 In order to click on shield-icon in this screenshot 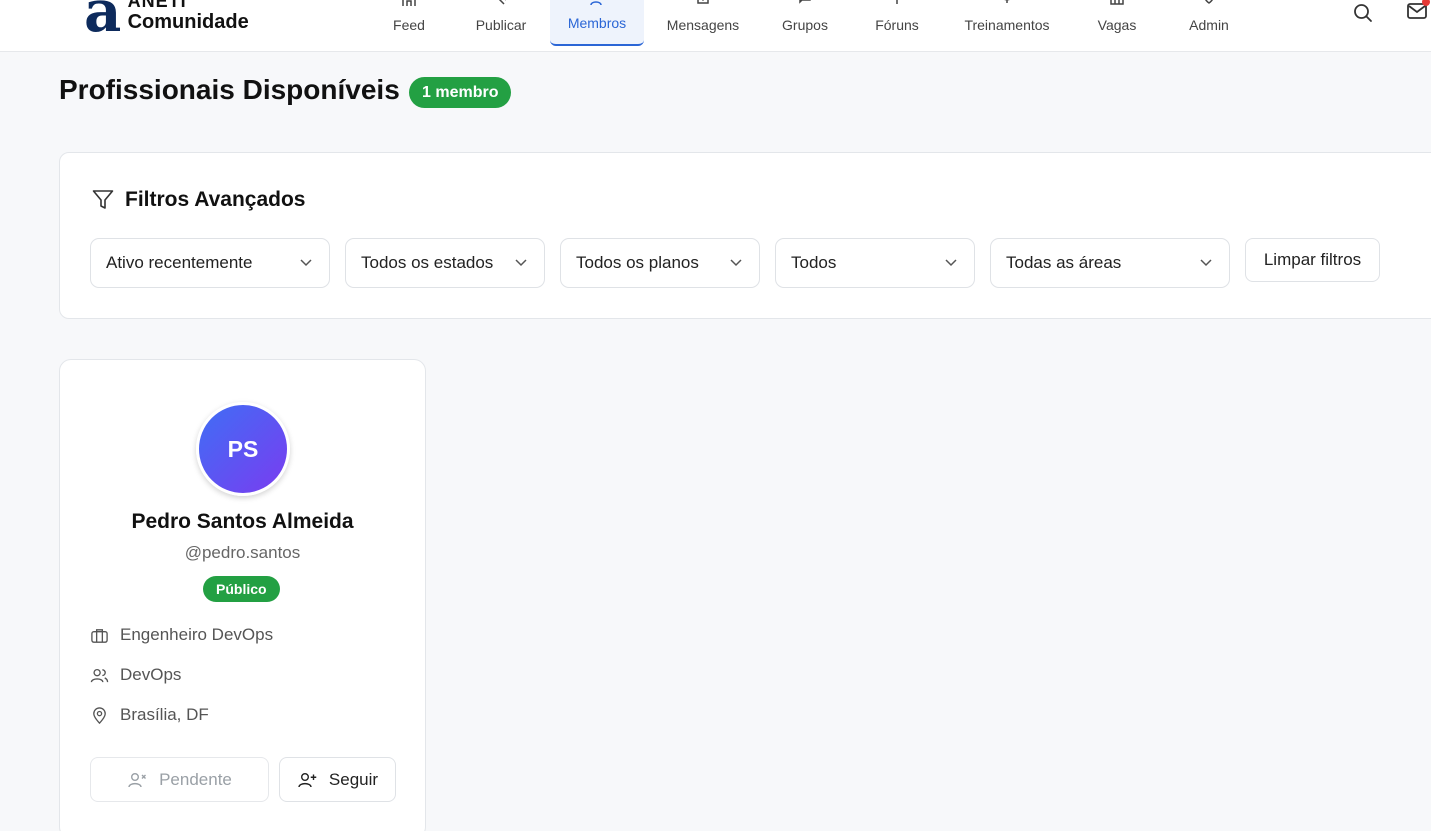, I will do `click(1209, 2)`.